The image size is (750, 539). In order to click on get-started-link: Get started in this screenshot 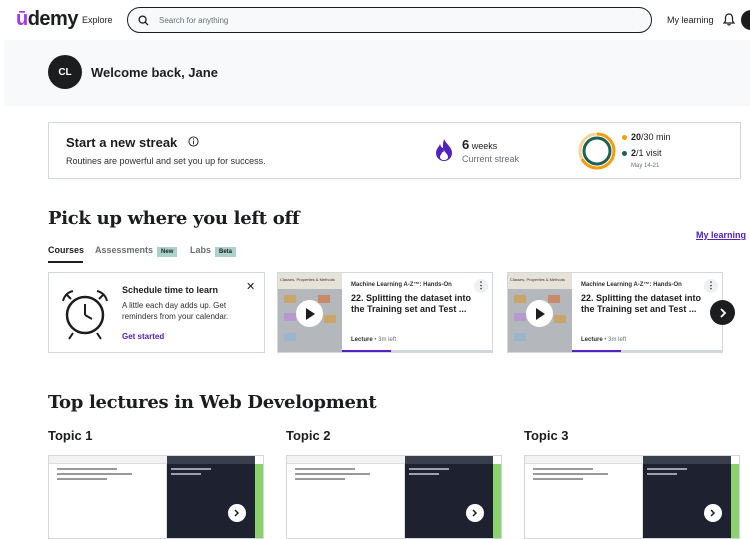, I will do `click(143, 336)`.